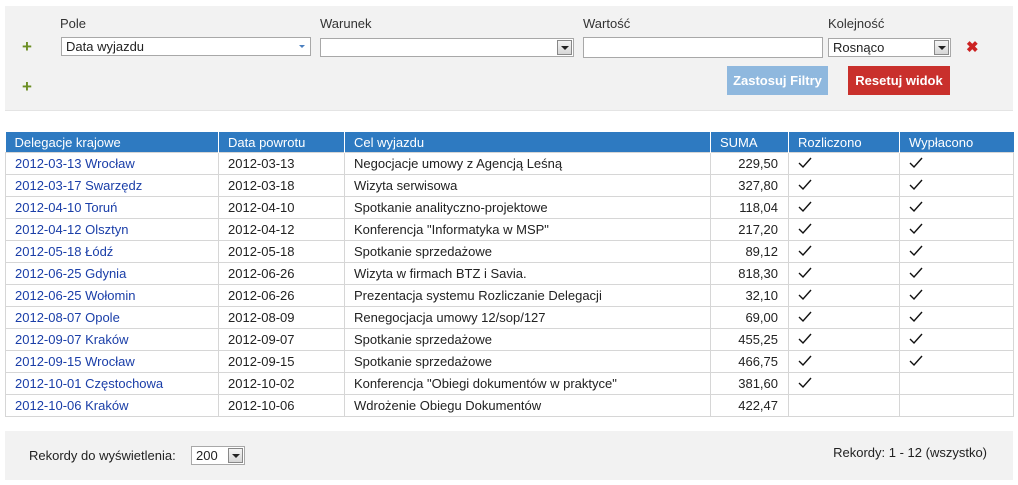 This screenshot has height=485, width=1018. Describe the element at coordinates (218, 455) in the screenshot. I see `records-per-page-select: 200` at that location.